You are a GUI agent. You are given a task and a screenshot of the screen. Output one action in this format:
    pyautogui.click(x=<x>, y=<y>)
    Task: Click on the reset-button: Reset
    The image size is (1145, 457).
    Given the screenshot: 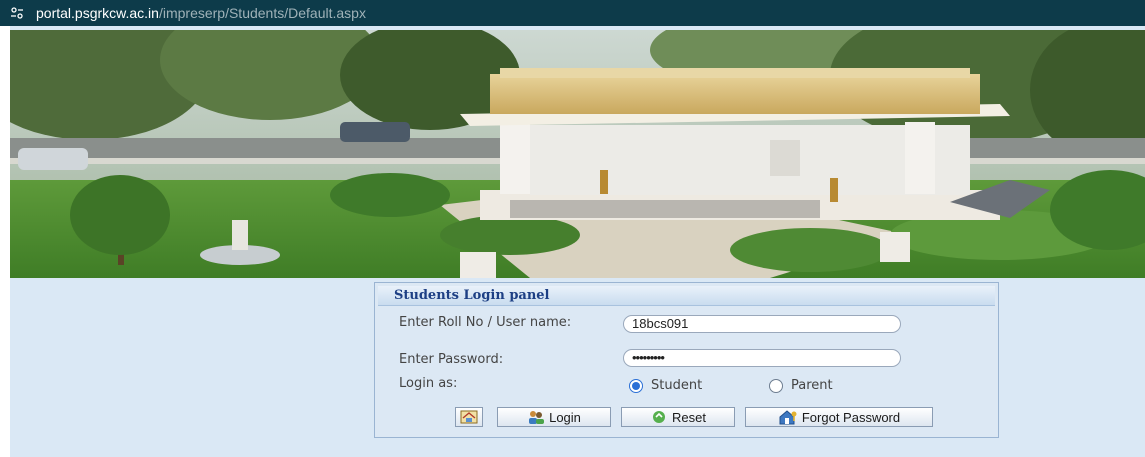 What is the action you would take?
    pyautogui.click(x=678, y=417)
    